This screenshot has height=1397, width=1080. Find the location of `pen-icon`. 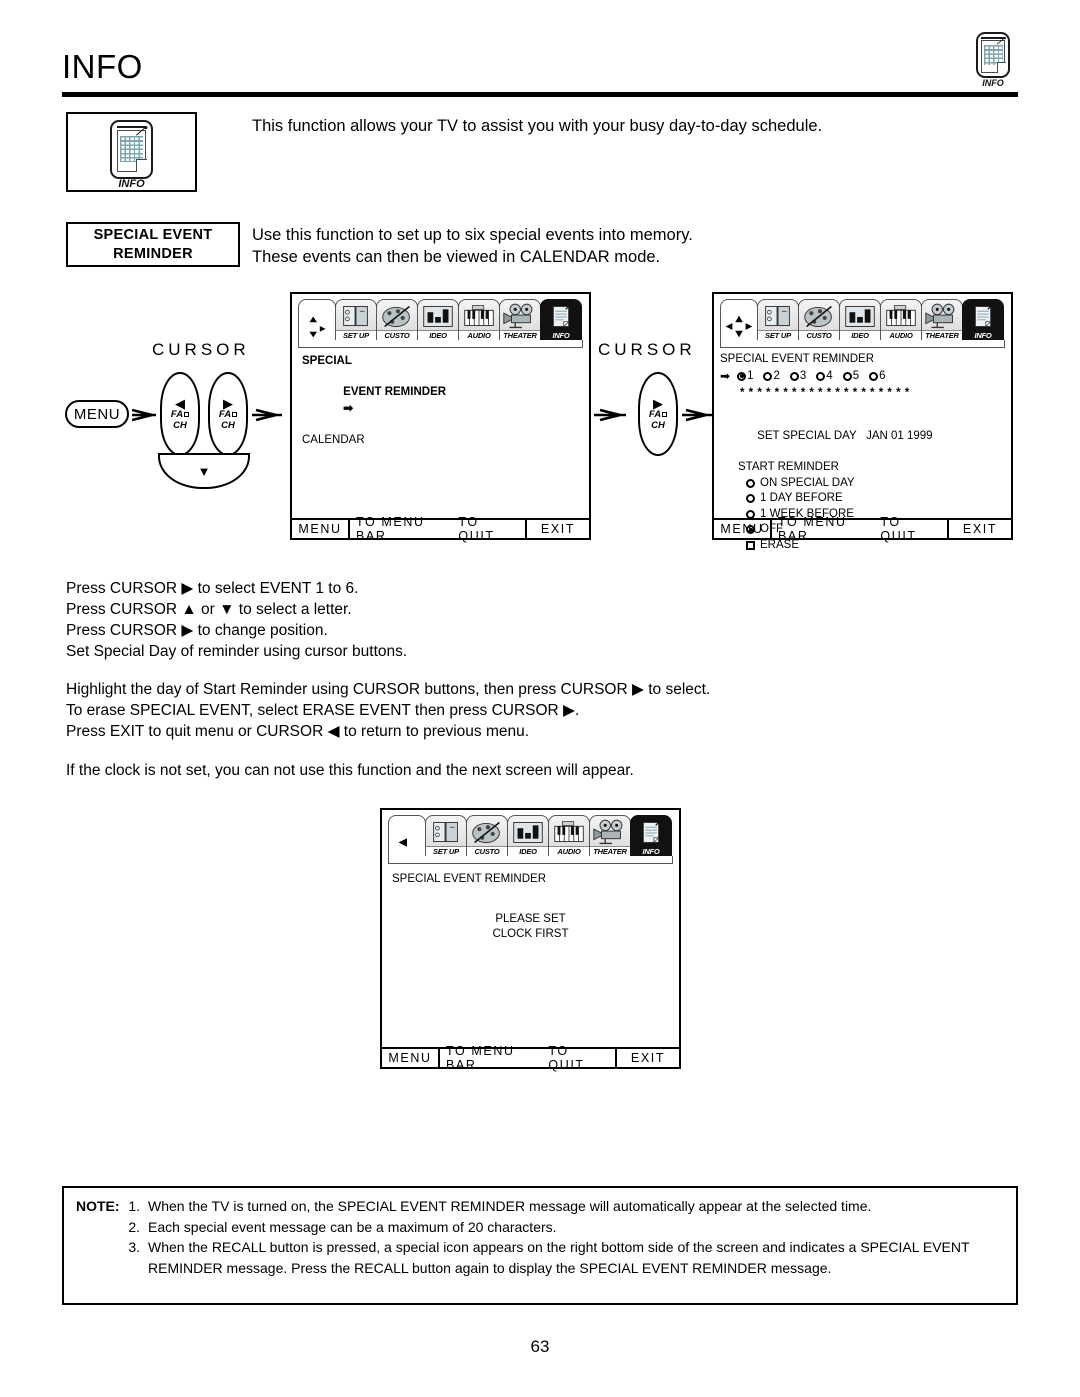

pen-icon is located at coordinates (1001, 41).